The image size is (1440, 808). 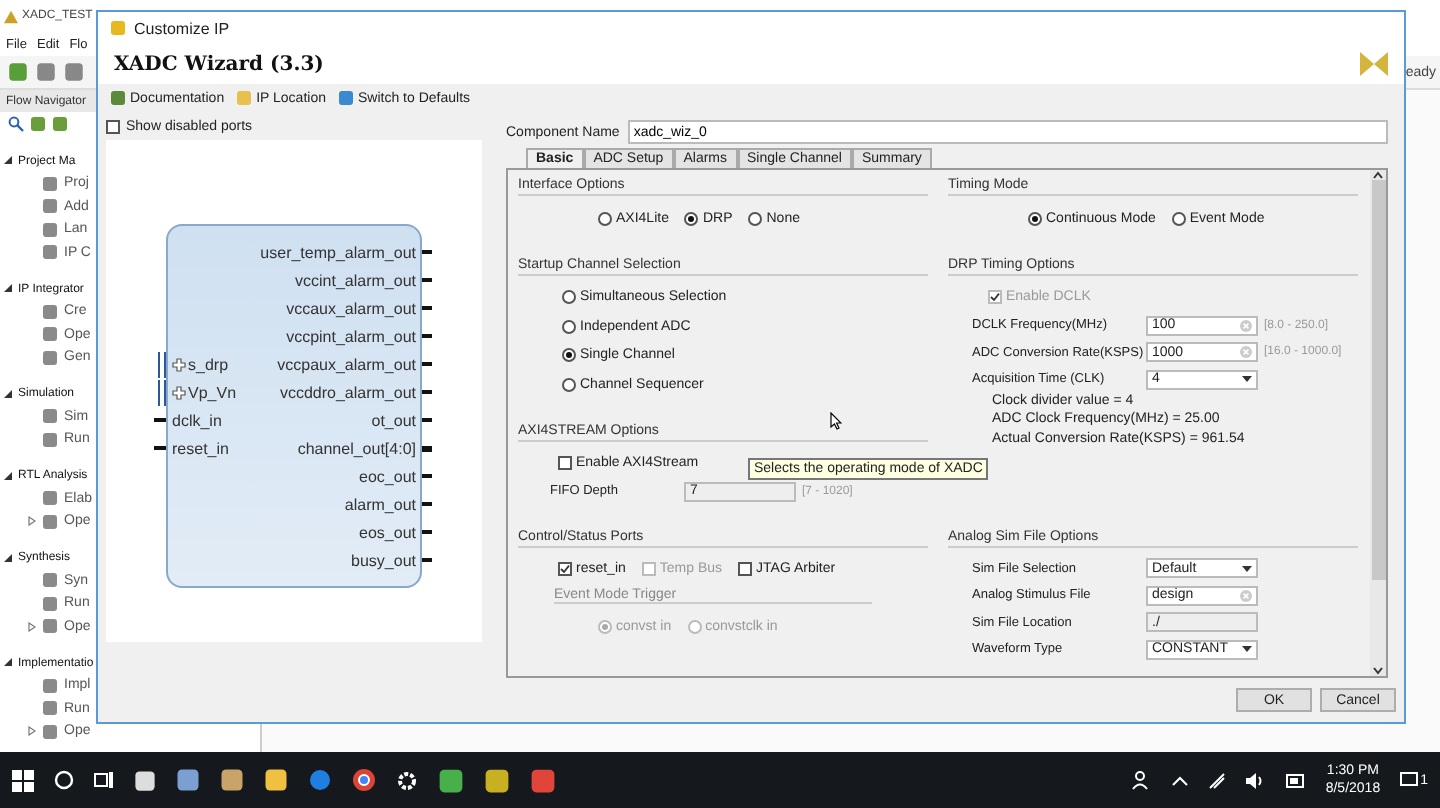 I want to click on port-label: reset_in, so click(x=201, y=449).